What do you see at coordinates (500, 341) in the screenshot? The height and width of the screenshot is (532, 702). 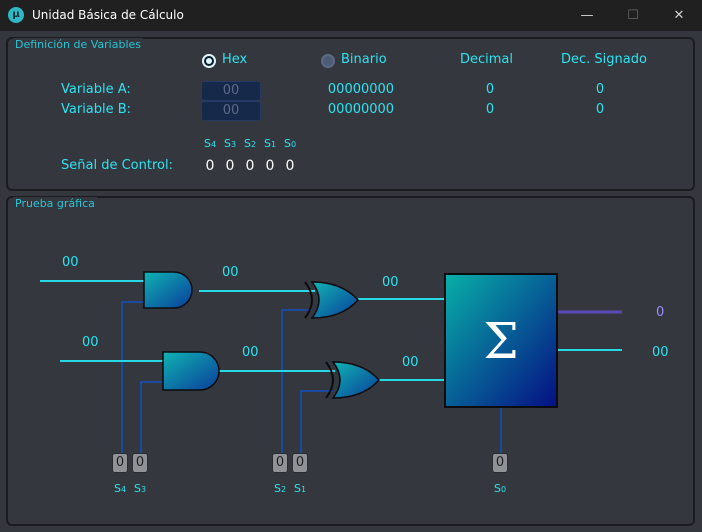 I see `sum-symbol: Σ` at bounding box center [500, 341].